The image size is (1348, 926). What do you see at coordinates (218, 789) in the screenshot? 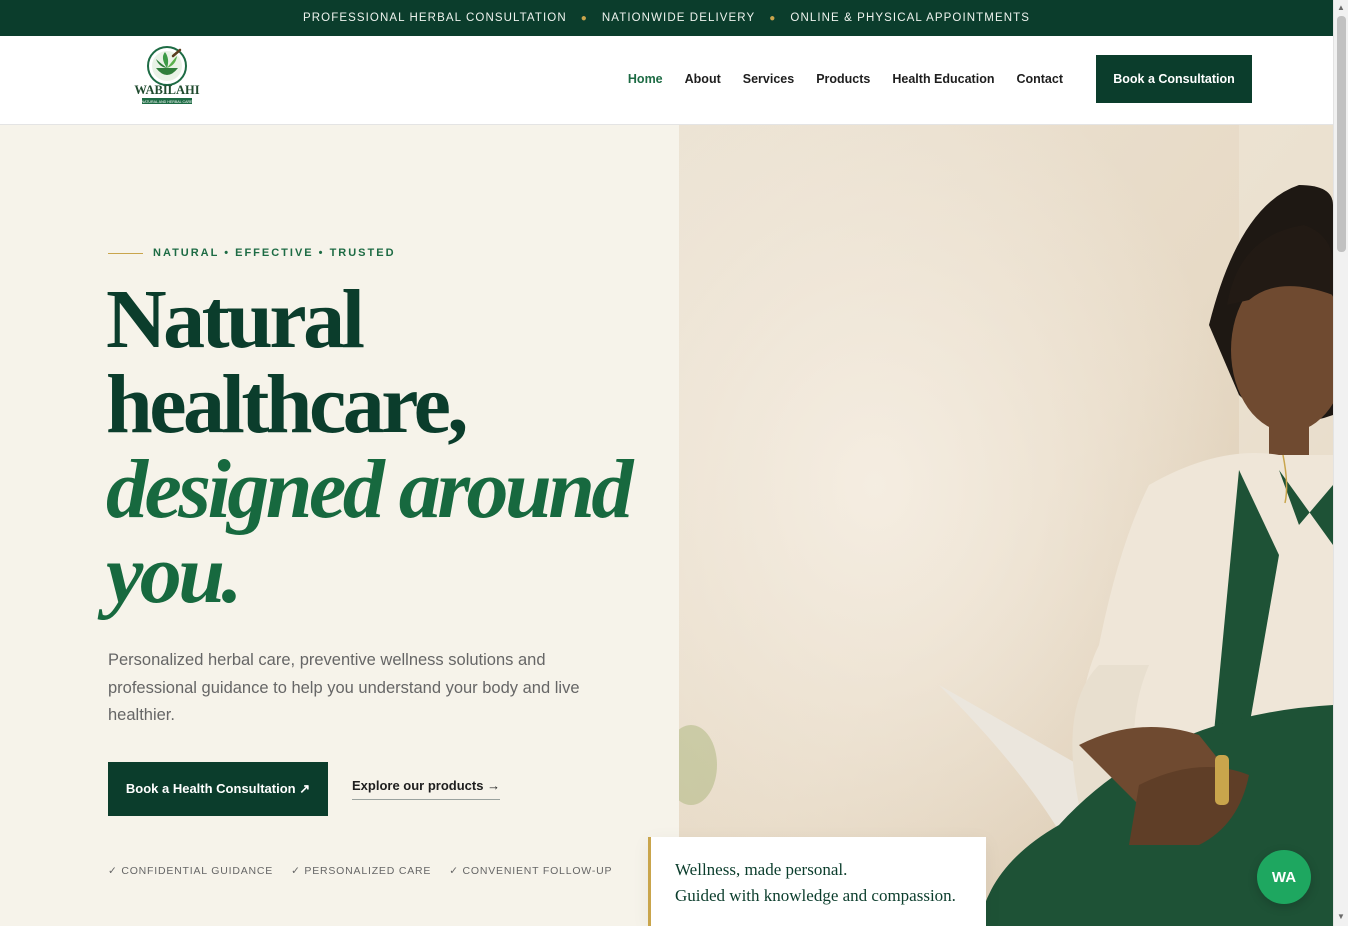
I see `book-health-consultation-button: Book a Health Consultation ↗` at bounding box center [218, 789].